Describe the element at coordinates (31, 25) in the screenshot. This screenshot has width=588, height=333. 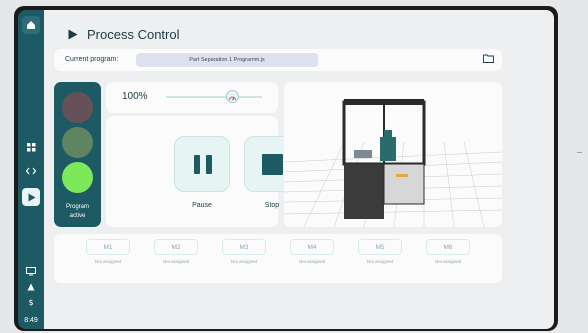
I see `home-icon` at that location.